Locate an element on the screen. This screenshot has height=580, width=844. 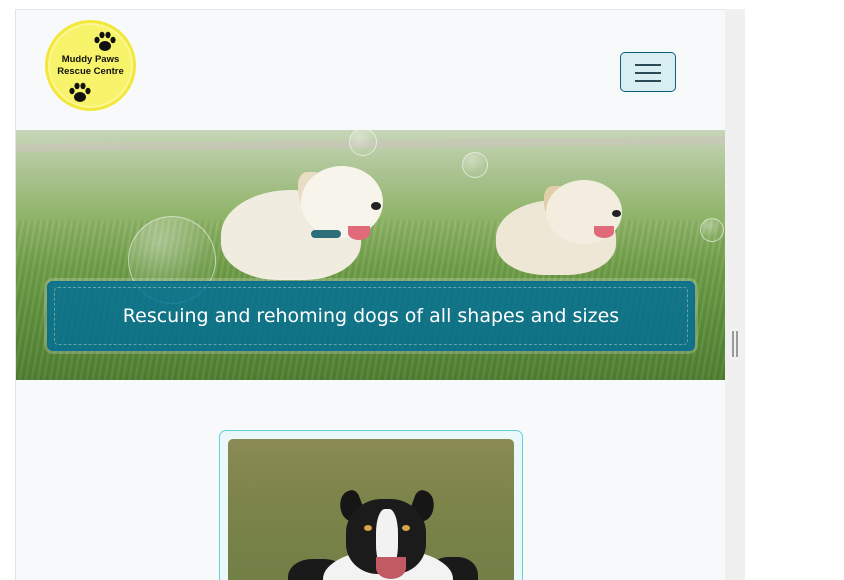
brand-name: Muddy Paws Rescue Centre is located at coordinates (90, 66).